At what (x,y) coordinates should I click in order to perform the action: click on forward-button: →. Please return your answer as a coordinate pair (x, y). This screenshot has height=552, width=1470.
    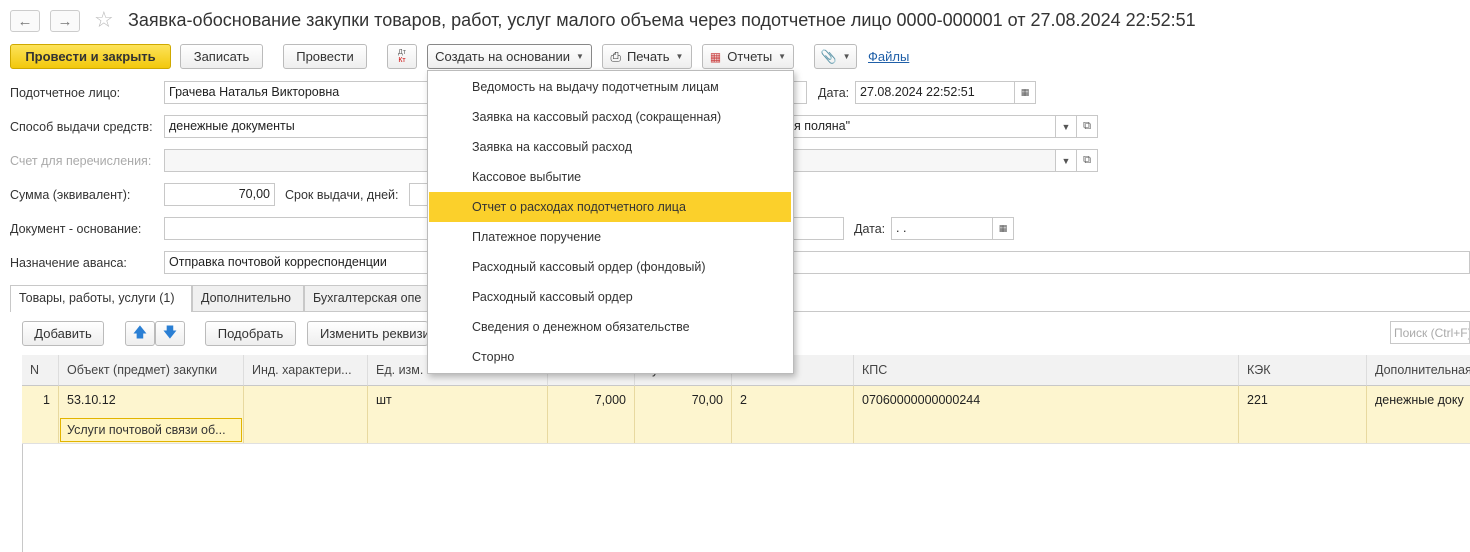
    Looking at the image, I should click on (65, 21).